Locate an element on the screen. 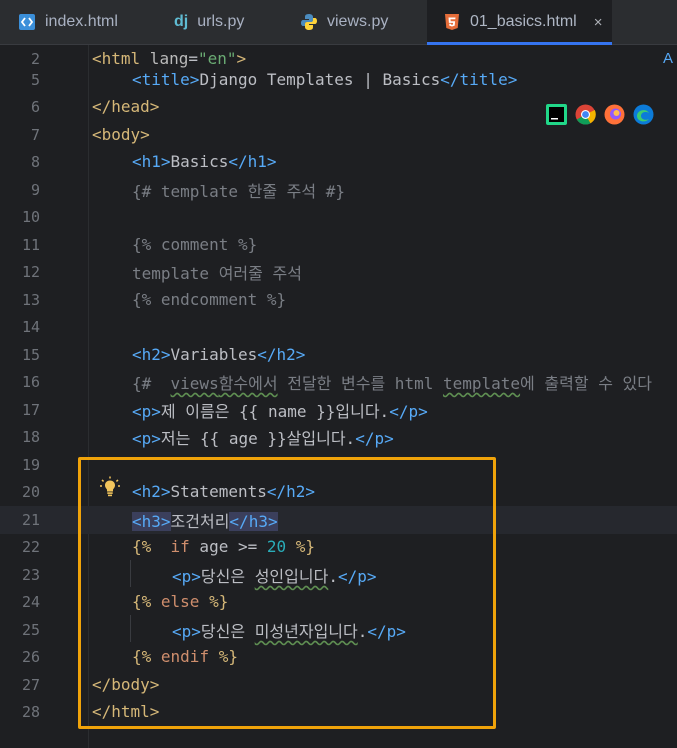 Image resolution: width=677 pixels, height=748 pixels. line-number: 24 is located at coordinates (30, 601).